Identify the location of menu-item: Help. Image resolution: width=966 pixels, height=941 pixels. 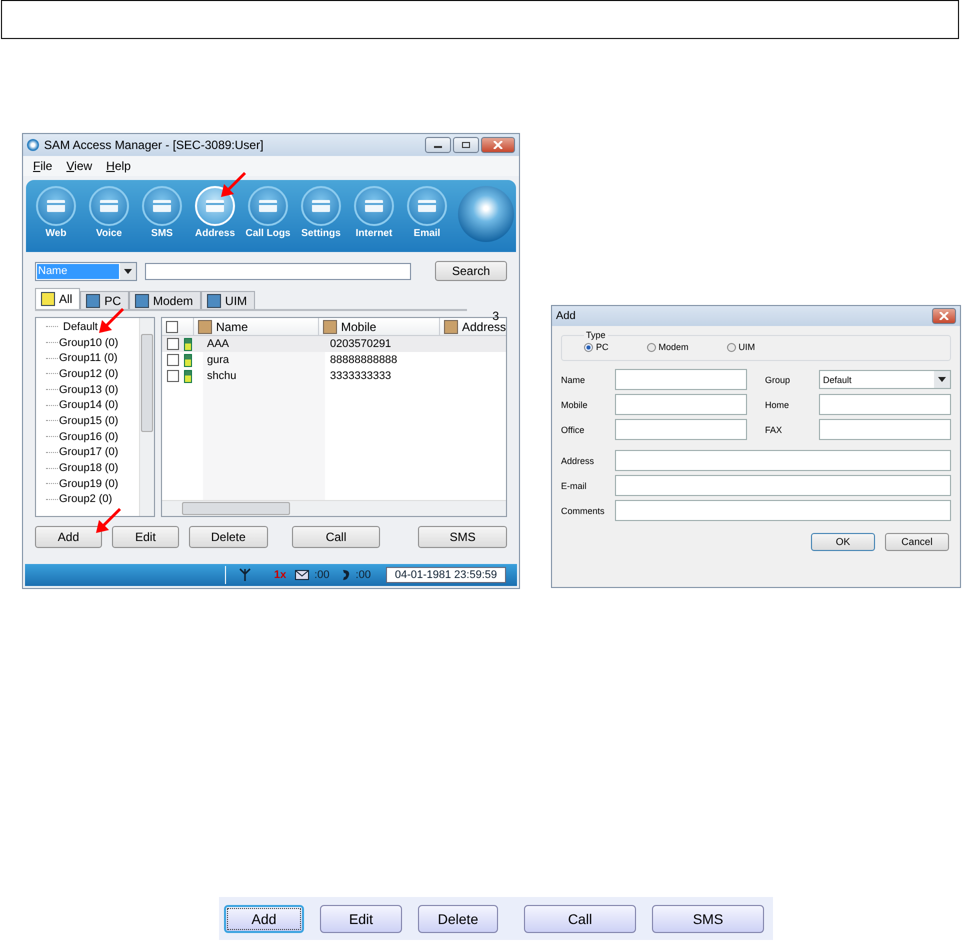
(118, 166).